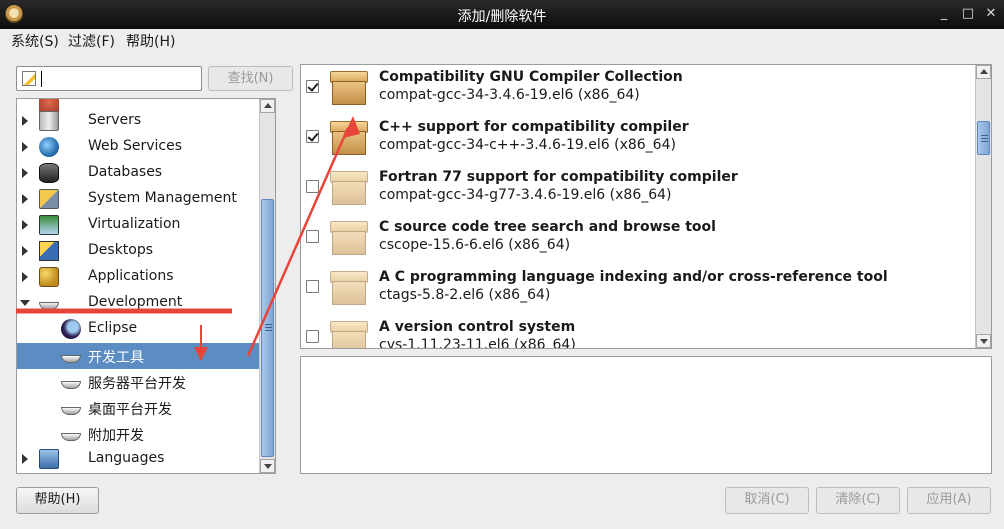 The height and width of the screenshot is (529, 1004). I want to click on menu-filter: 过滤(F), so click(91, 41).